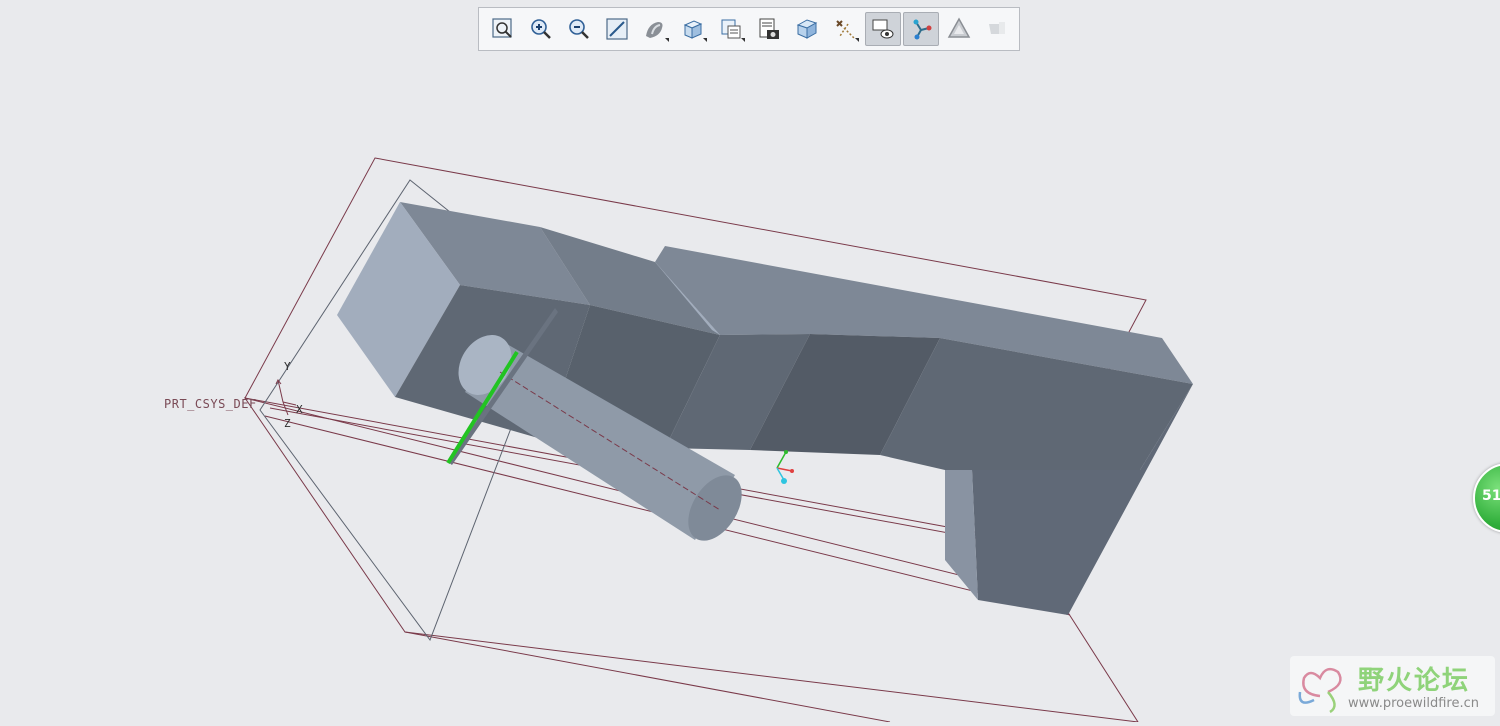  What do you see at coordinates (693, 29) in the screenshot?
I see `saved-orientations-button` at bounding box center [693, 29].